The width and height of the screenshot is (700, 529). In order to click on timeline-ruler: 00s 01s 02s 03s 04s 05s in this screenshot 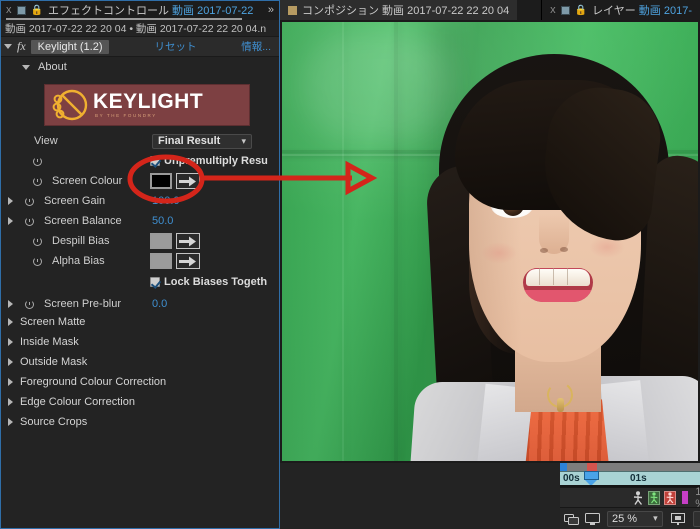, I will do `click(630, 476)`.